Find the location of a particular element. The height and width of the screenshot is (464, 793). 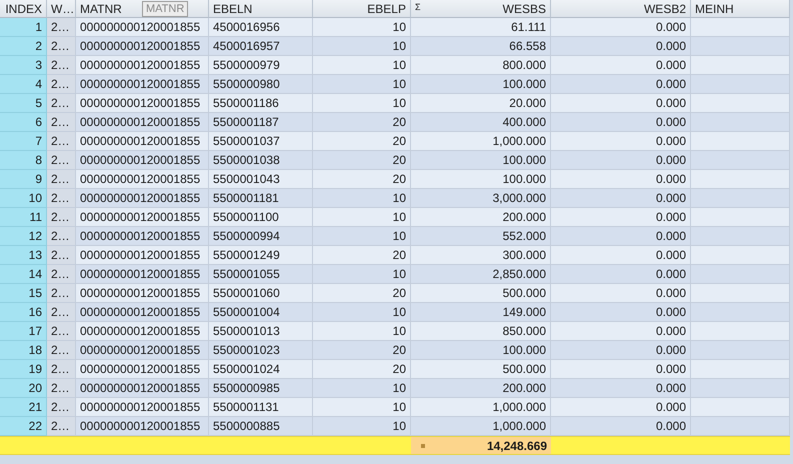

table-cell: 5500000885 is located at coordinates (261, 426).